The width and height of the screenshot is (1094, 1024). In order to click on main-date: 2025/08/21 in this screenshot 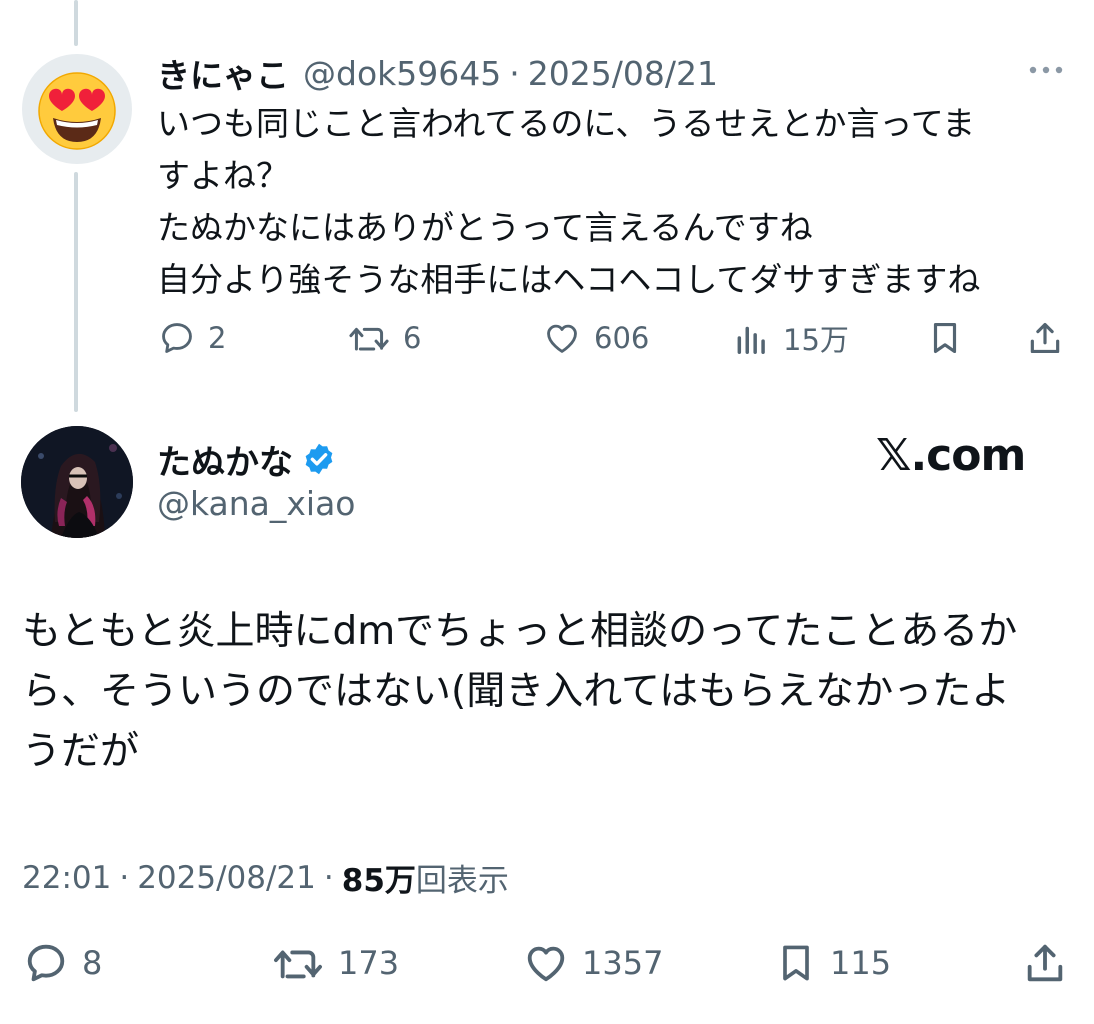, I will do `click(226, 878)`.